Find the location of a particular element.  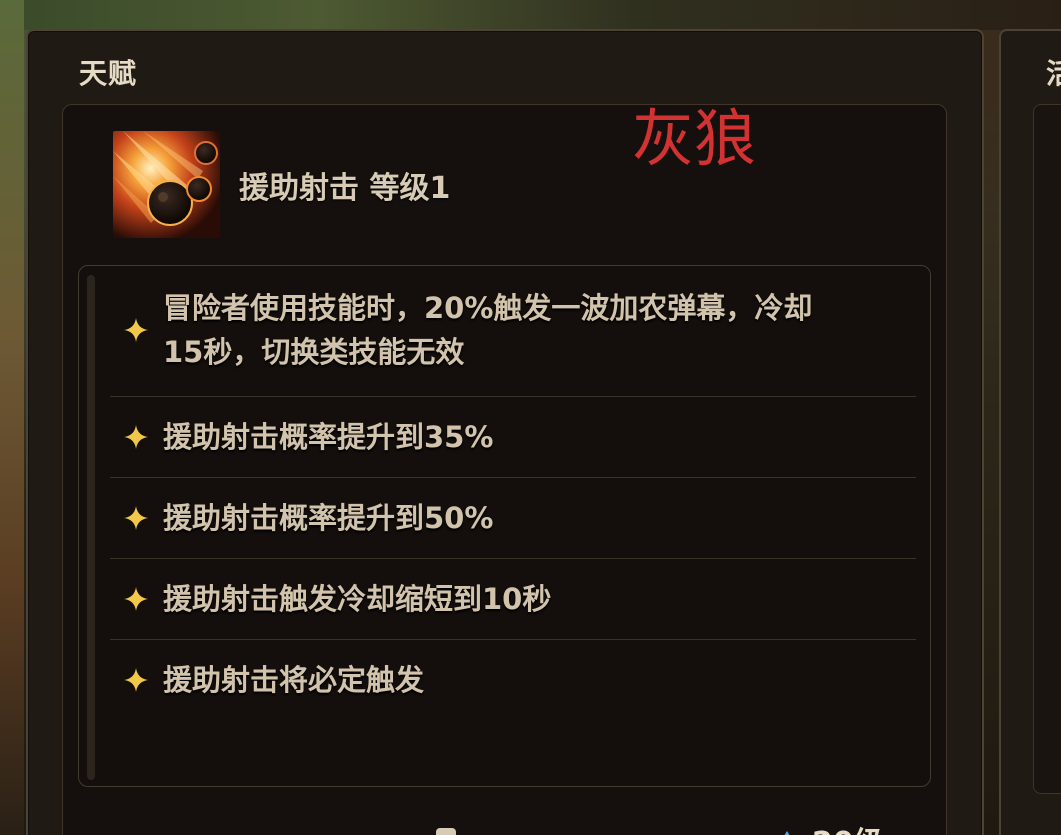

list-item: 援助射击触发冷却缩短到10秒 is located at coordinates (513, 599).